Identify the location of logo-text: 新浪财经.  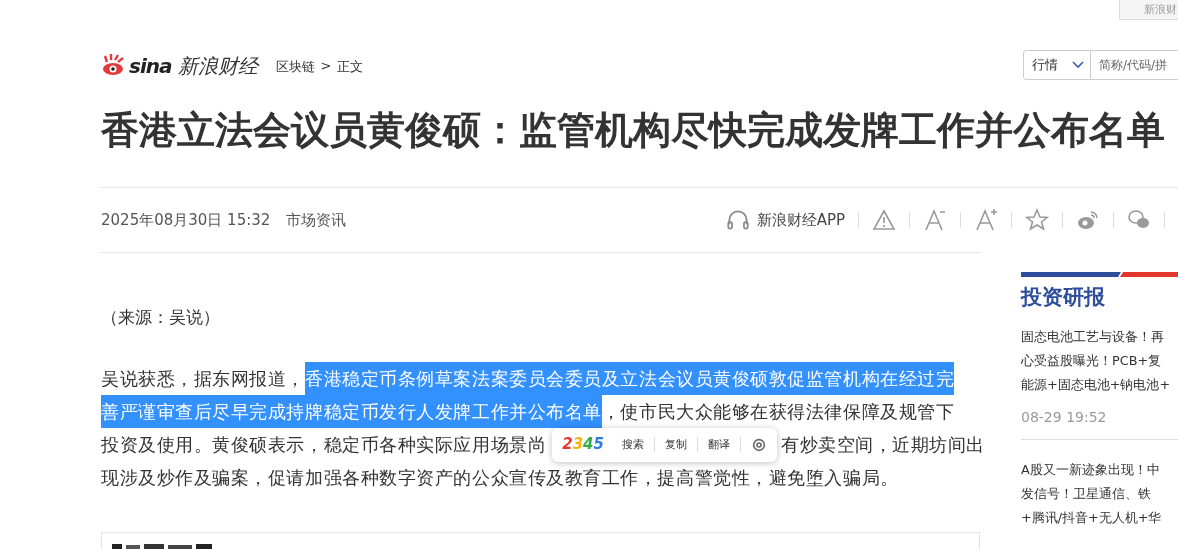
(217, 66).